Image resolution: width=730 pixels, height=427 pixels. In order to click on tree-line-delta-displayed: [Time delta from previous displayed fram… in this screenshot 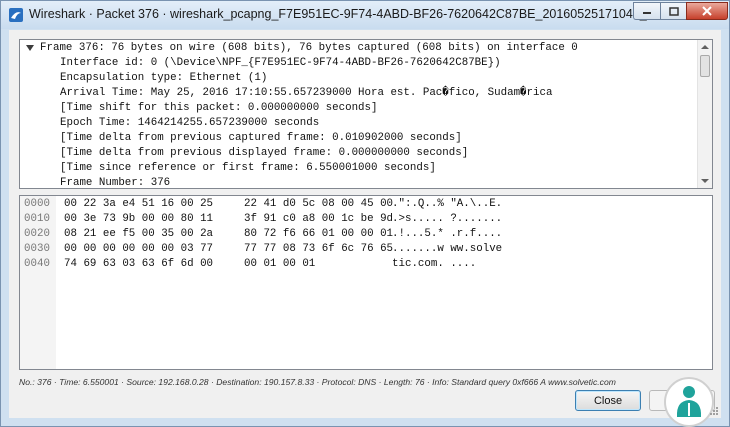, I will do `click(264, 153)`.